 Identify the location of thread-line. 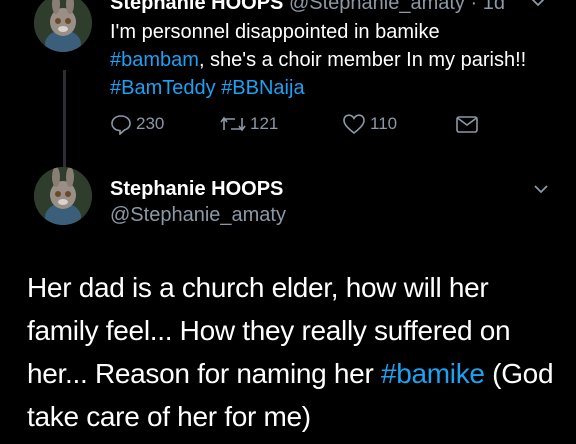
(64, 120).